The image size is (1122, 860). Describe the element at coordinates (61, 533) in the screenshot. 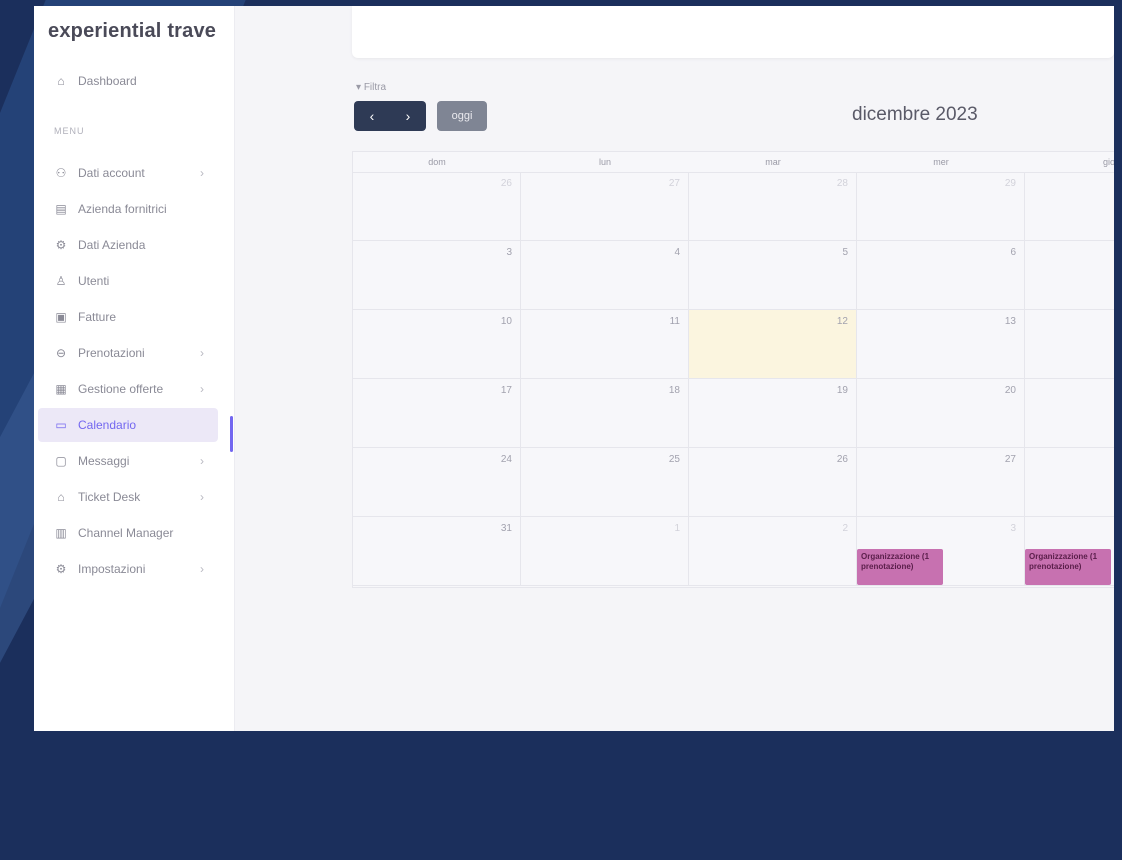

I see `channel-icon: ▥` at that location.